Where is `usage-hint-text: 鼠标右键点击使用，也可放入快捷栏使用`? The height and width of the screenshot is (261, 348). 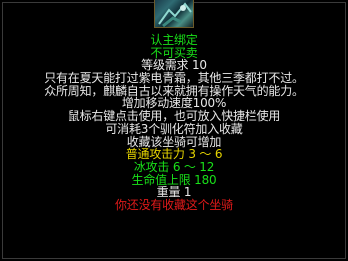
usage-hint-text: 鼠标右键点击使用，也可放入快捷栏使用 is located at coordinates (174, 116).